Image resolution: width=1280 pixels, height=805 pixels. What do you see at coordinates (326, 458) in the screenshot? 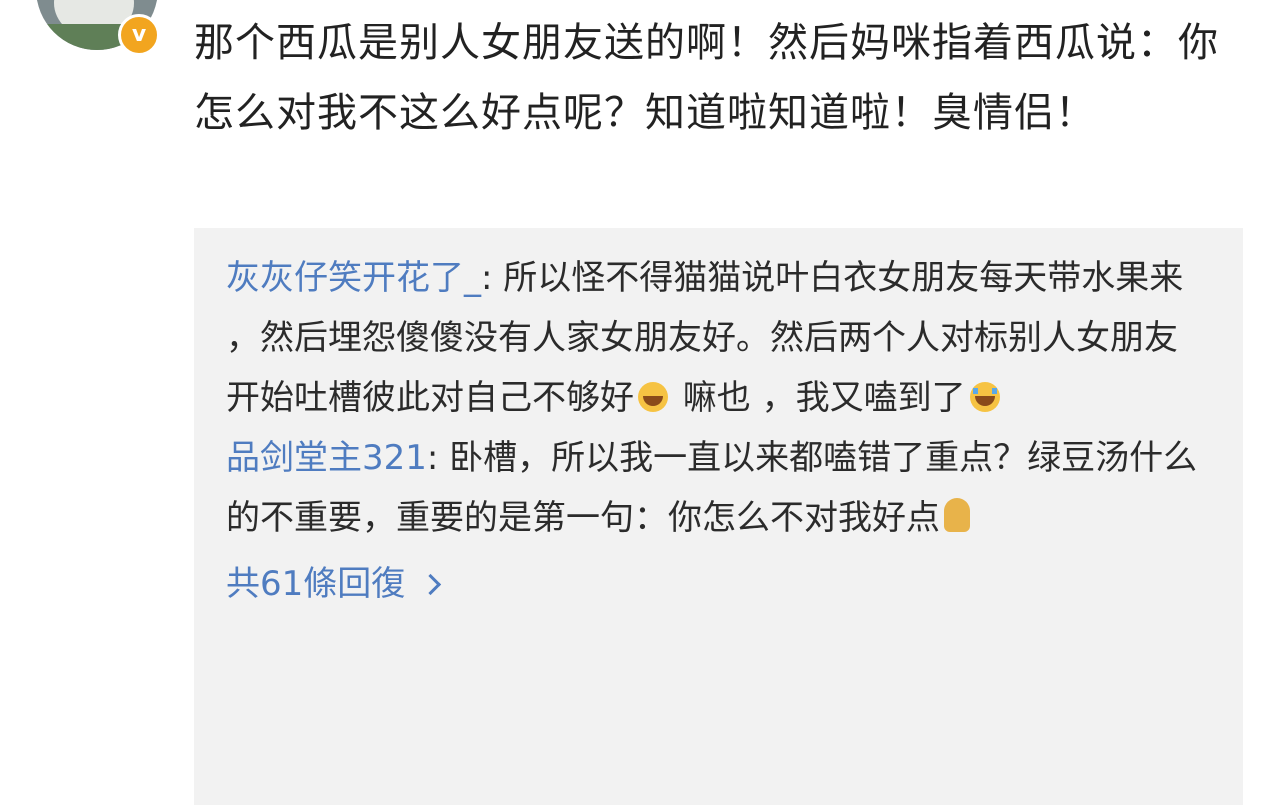
I see `reply-username: 品剑堂主321` at bounding box center [326, 458].